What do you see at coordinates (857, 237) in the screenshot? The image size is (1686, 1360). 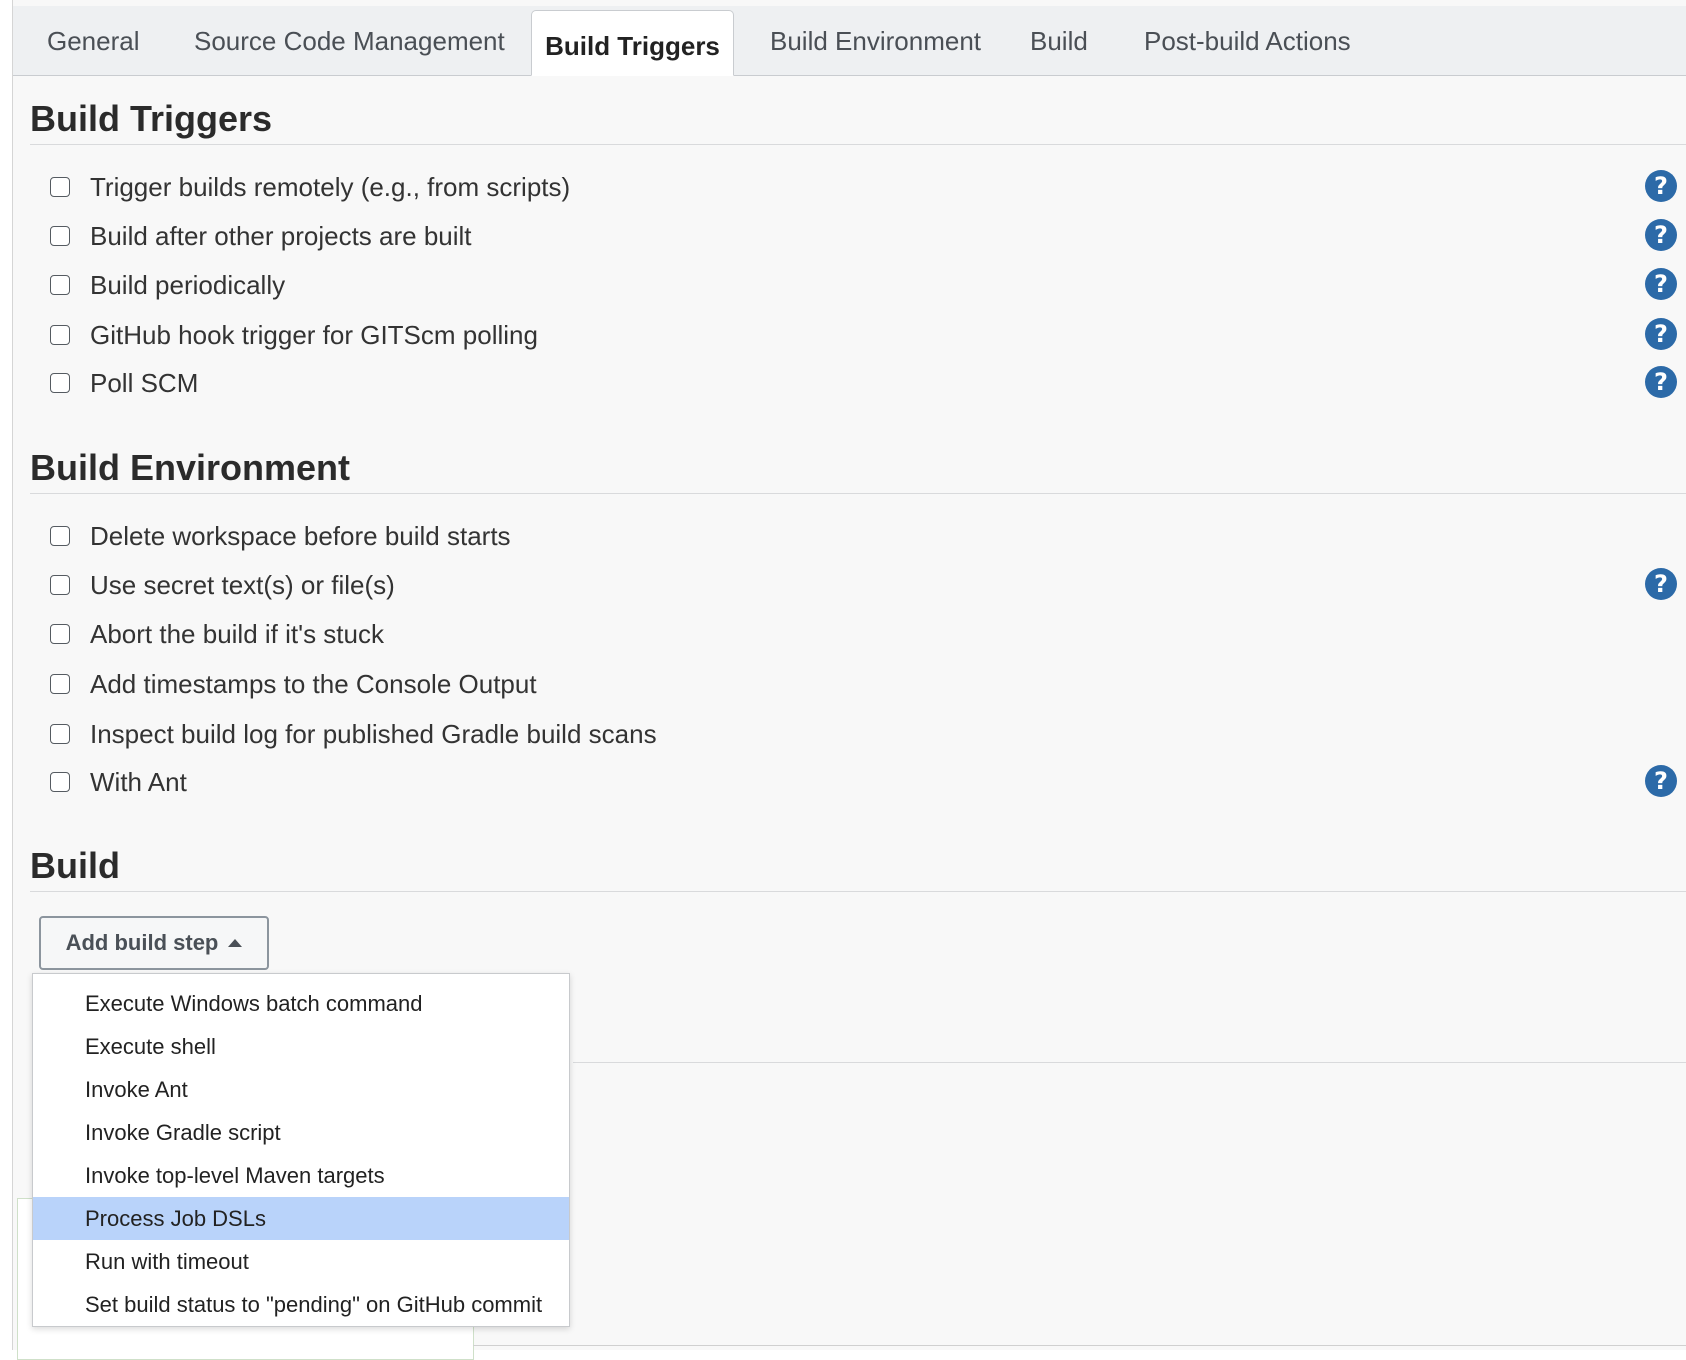 I see `option-build-after-other-projects: Build after other projects are built ?` at bounding box center [857, 237].